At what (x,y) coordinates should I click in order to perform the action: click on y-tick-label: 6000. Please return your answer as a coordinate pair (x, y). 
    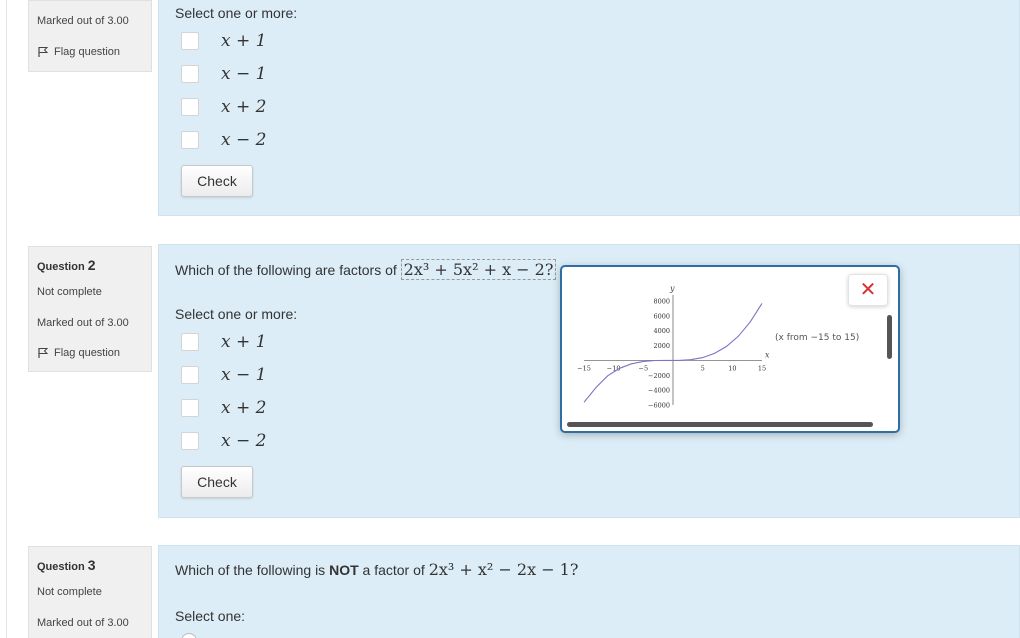
    Looking at the image, I should click on (661, 316).